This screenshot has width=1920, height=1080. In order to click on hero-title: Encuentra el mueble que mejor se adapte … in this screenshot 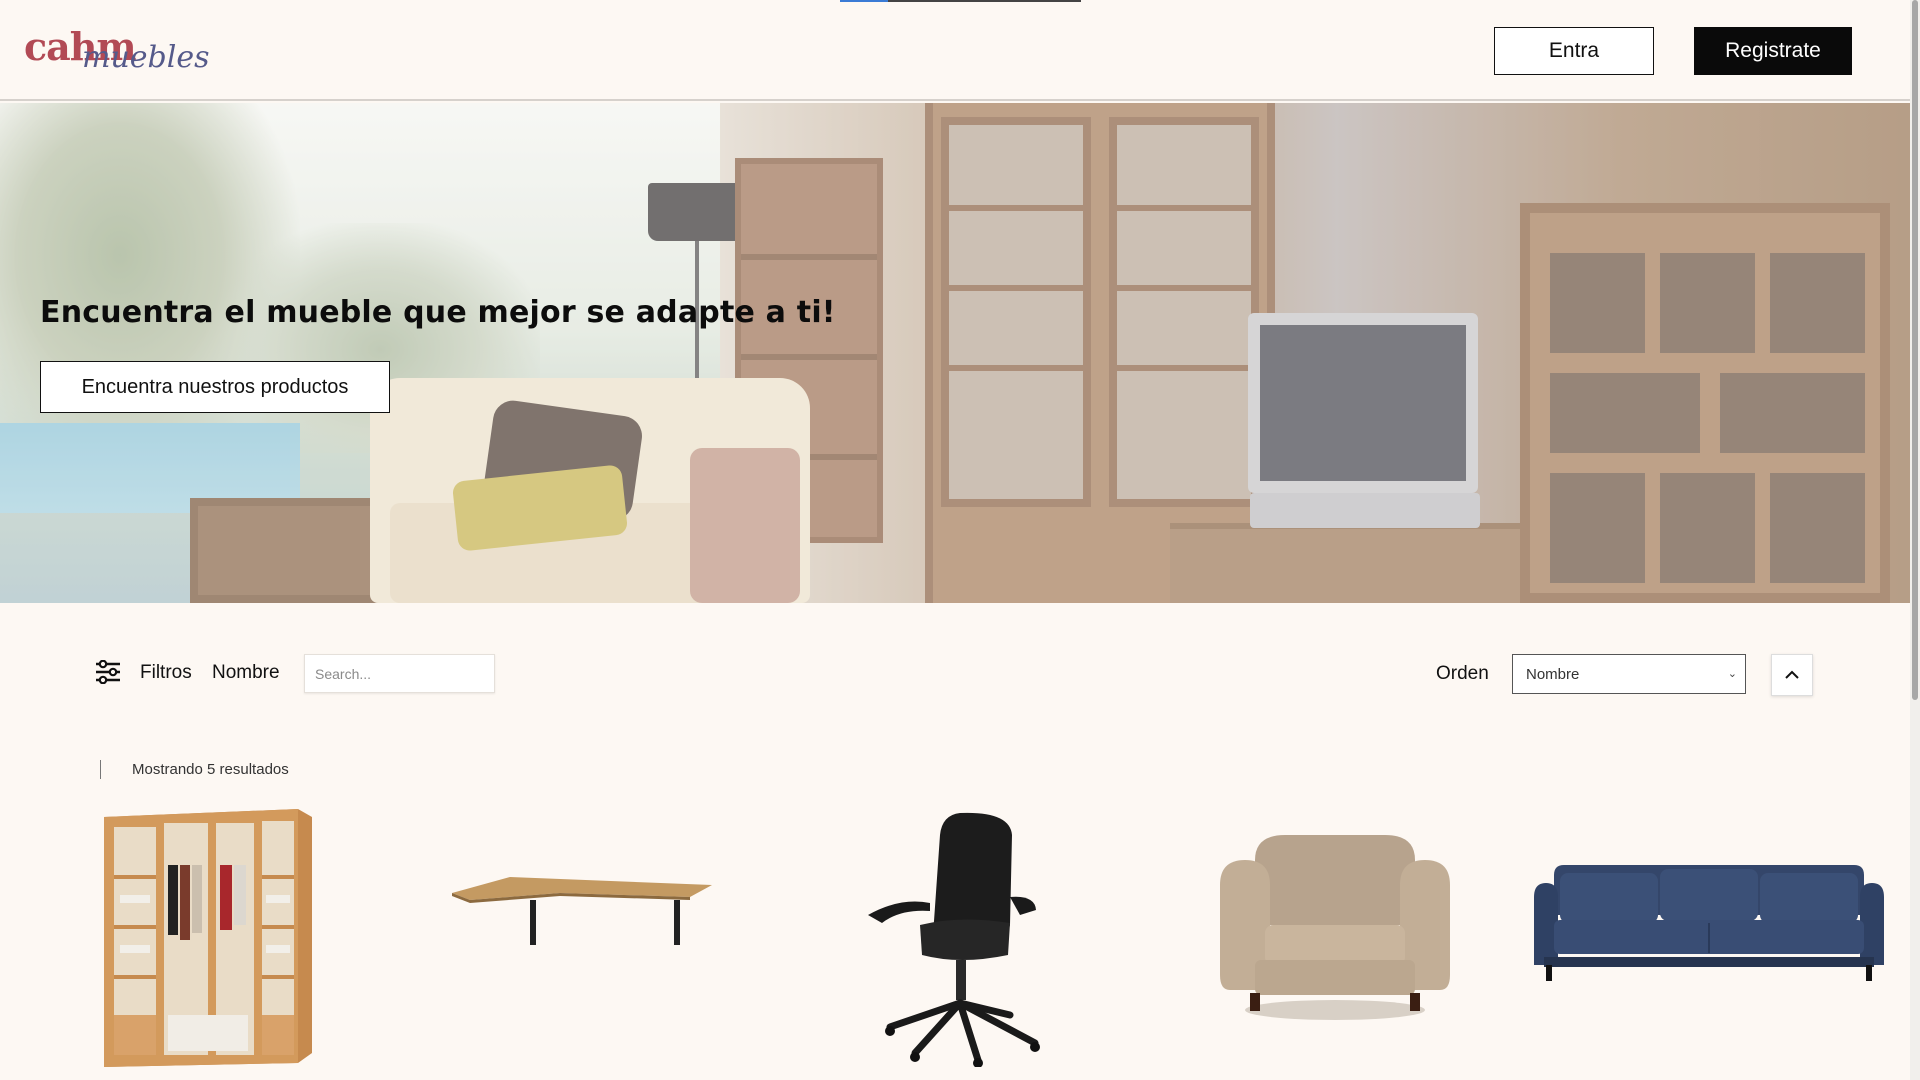, I will do `click(438, 312)`.